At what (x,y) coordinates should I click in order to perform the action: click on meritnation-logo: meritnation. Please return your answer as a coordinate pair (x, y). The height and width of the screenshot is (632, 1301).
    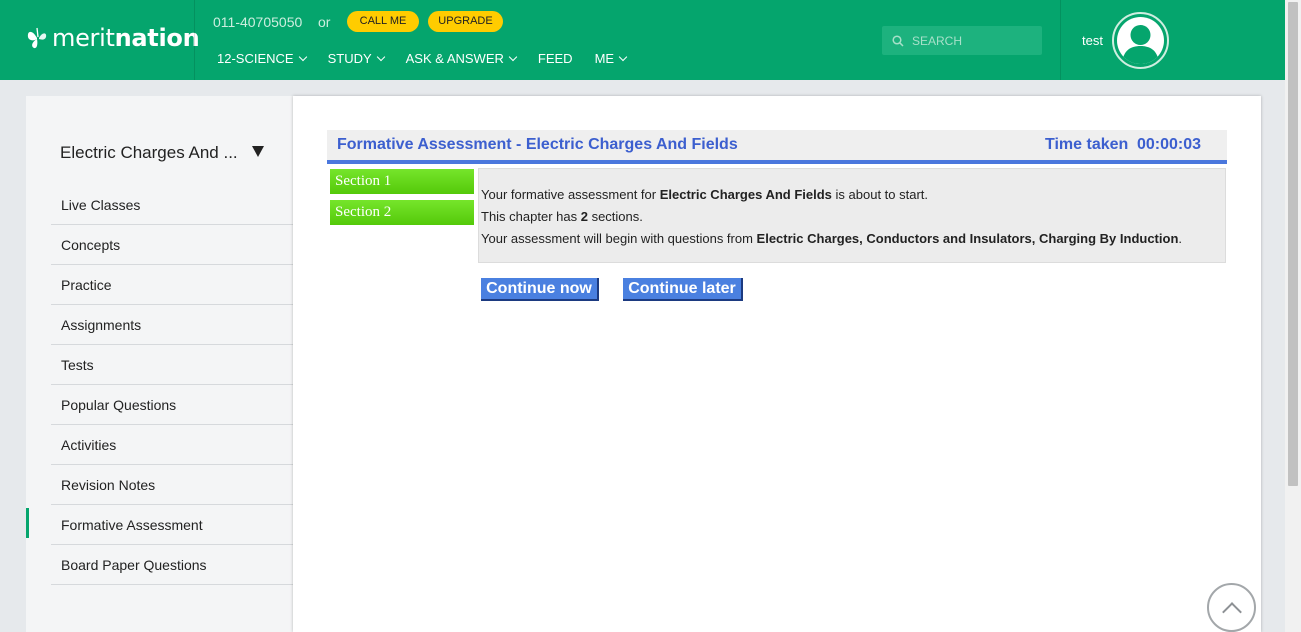
    Looking at the image, I should click on (113, 38).